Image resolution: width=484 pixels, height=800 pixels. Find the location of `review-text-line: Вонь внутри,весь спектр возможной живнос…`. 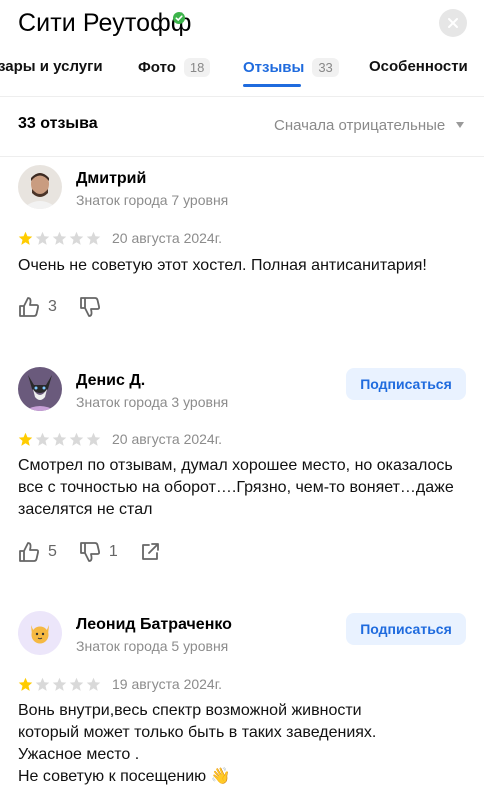

review-text-line: Вонь внутри,весь спектр возможной живнос… is located at coordinates (190, 710).